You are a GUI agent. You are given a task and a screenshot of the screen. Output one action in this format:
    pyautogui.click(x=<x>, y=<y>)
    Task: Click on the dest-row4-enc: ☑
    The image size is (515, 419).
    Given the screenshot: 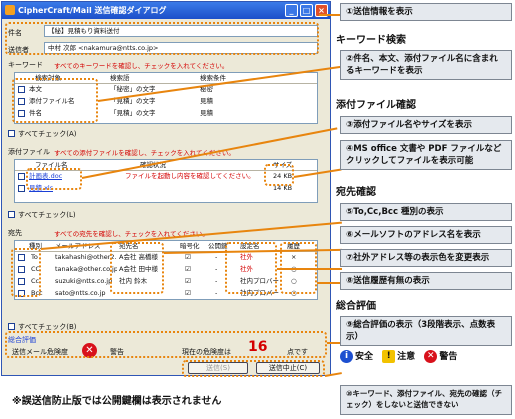 What is the action you would take?
    pyautogui.click(x=188, y=293)
    